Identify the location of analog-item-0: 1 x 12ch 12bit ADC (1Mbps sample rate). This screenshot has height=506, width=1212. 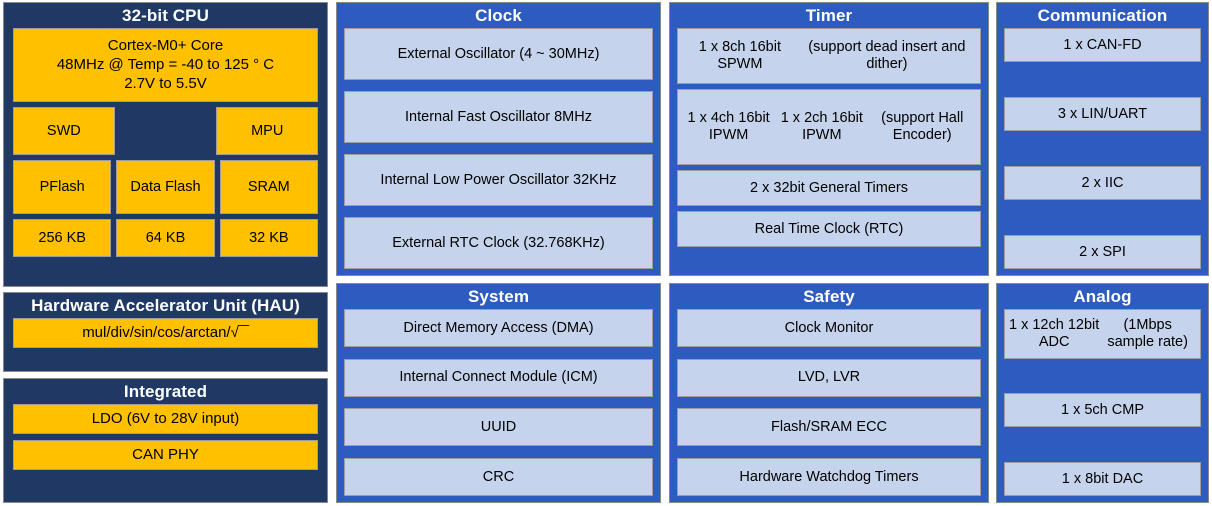
(1102, 333).